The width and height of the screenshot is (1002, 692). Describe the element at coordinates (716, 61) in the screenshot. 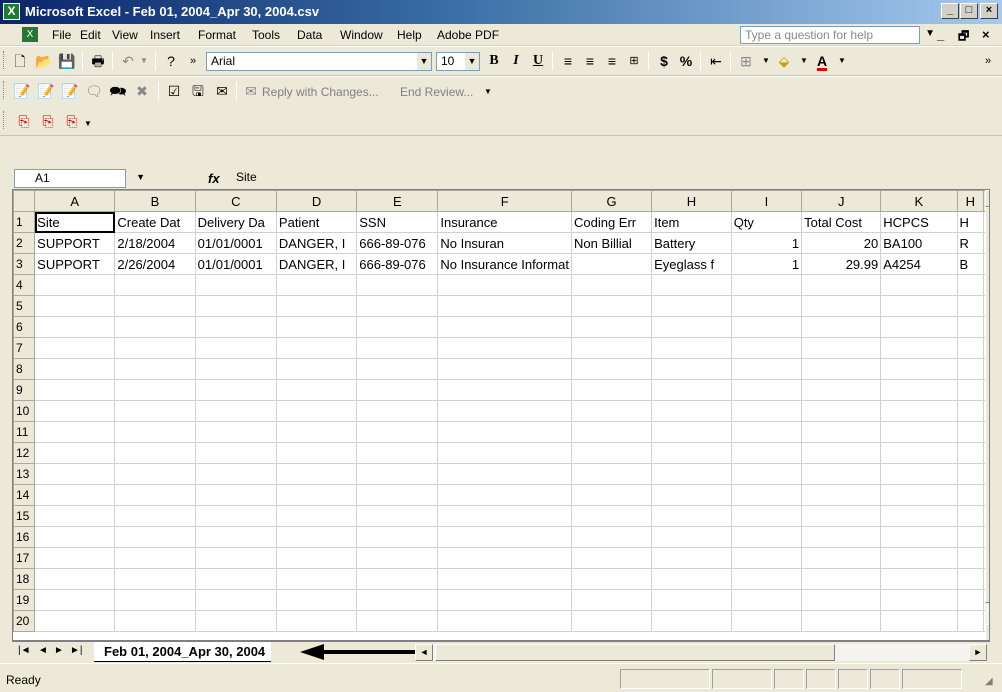

I see `decrease-indent-icon: ⇤` at that location.